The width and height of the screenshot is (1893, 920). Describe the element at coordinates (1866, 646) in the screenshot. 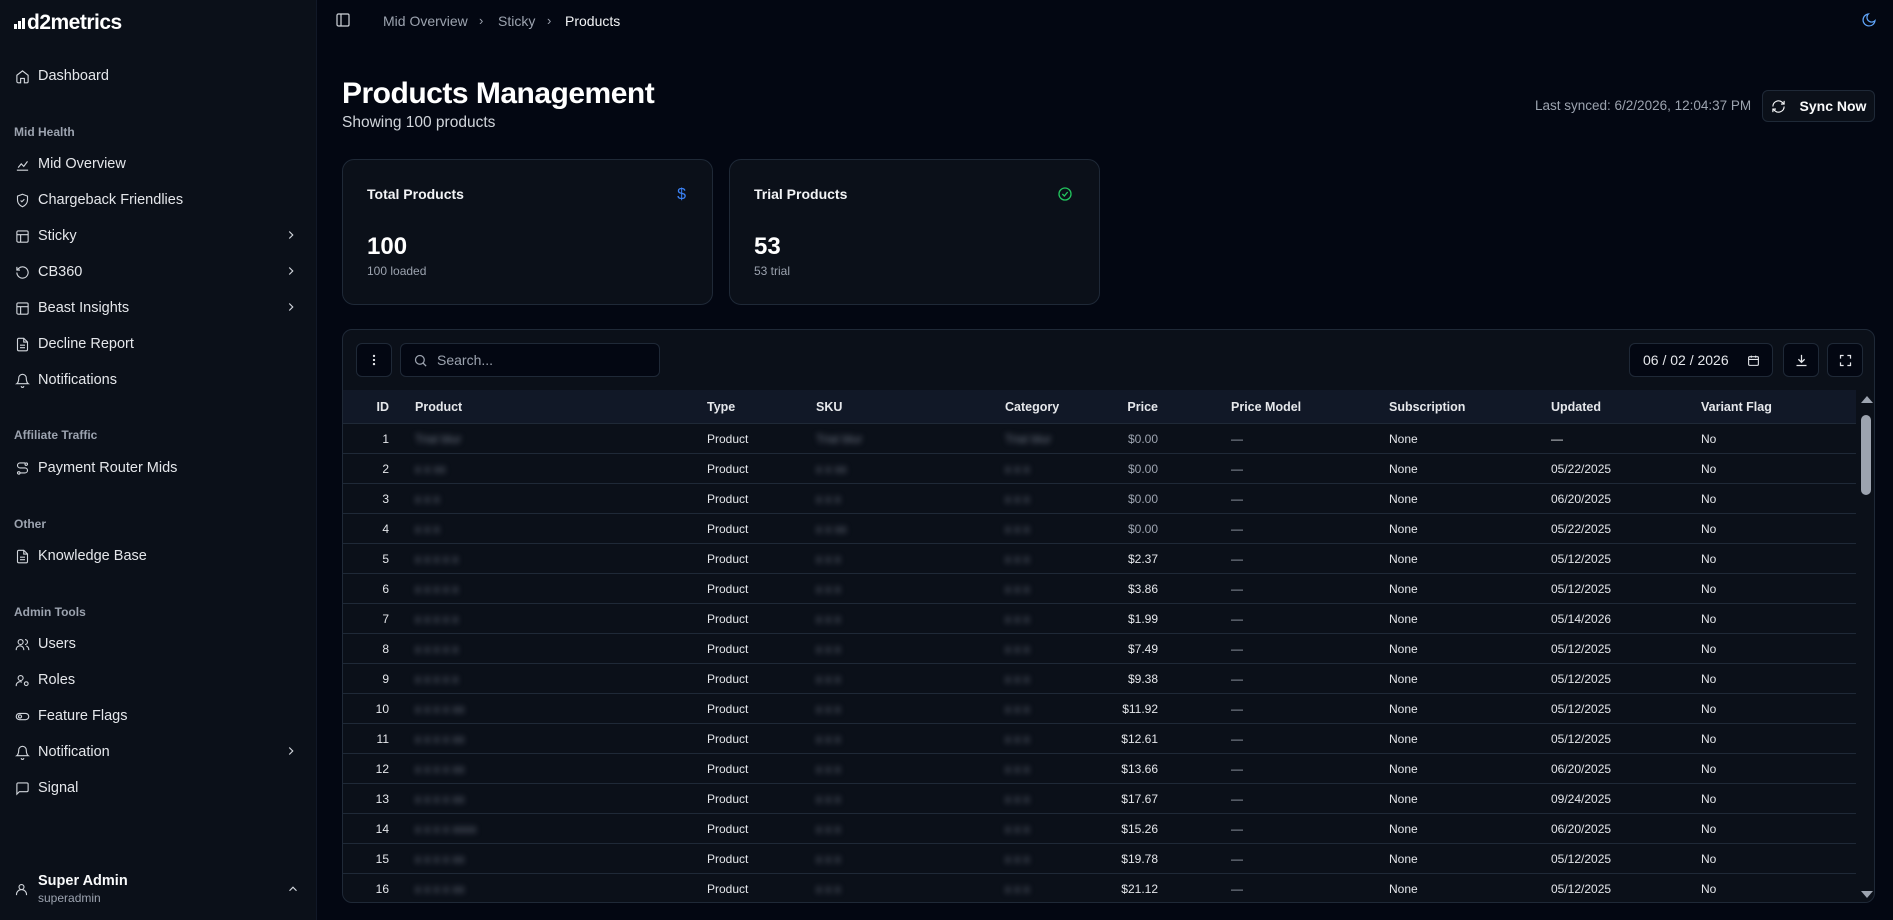

I see `table-scrollbar` at that location.